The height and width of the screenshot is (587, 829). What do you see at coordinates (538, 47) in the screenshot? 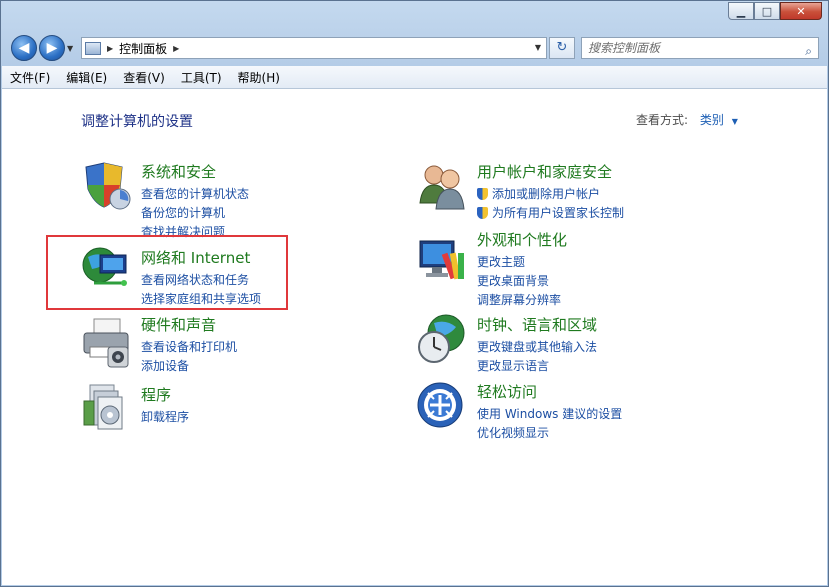
I see `address-dropdown-icon: ▼` at bounding box center [538, 47].